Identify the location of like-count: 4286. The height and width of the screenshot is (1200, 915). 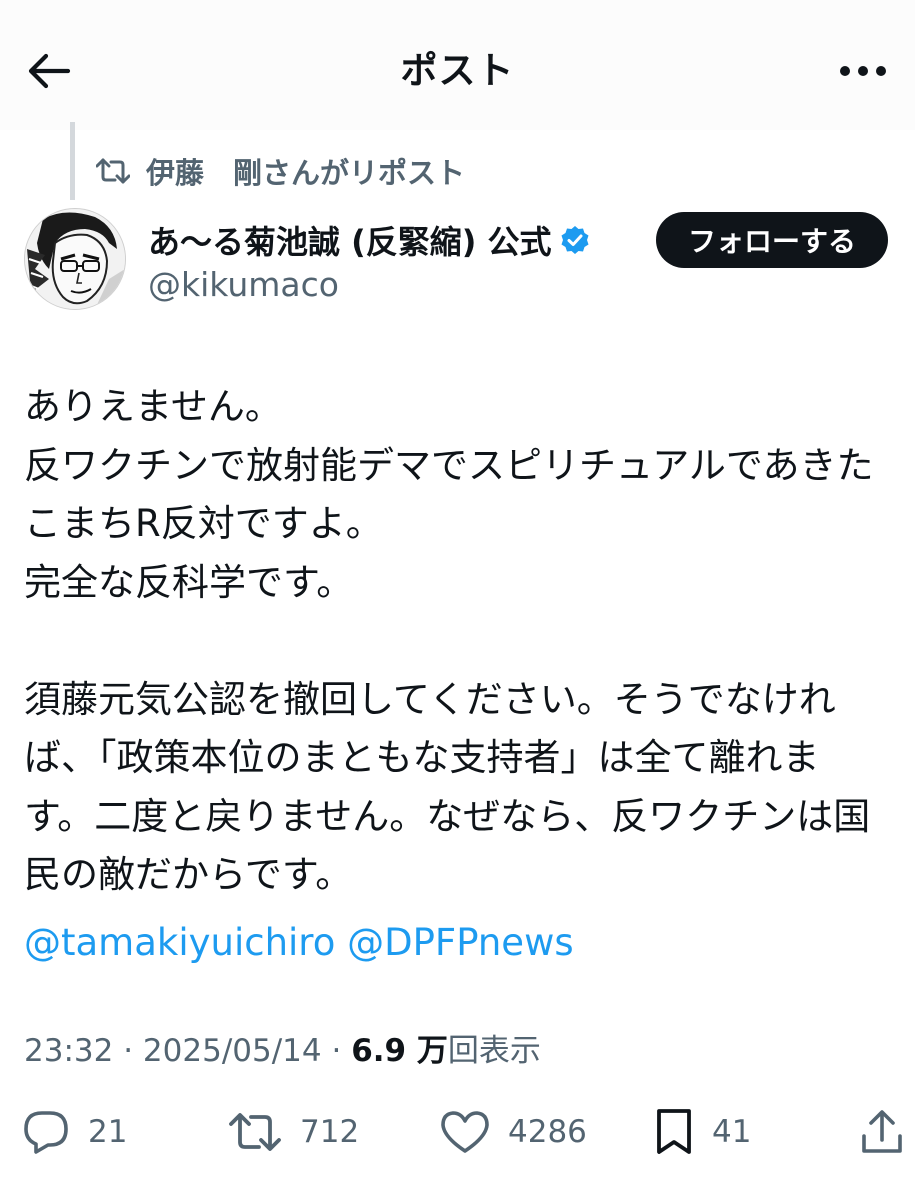
(547, 1132).